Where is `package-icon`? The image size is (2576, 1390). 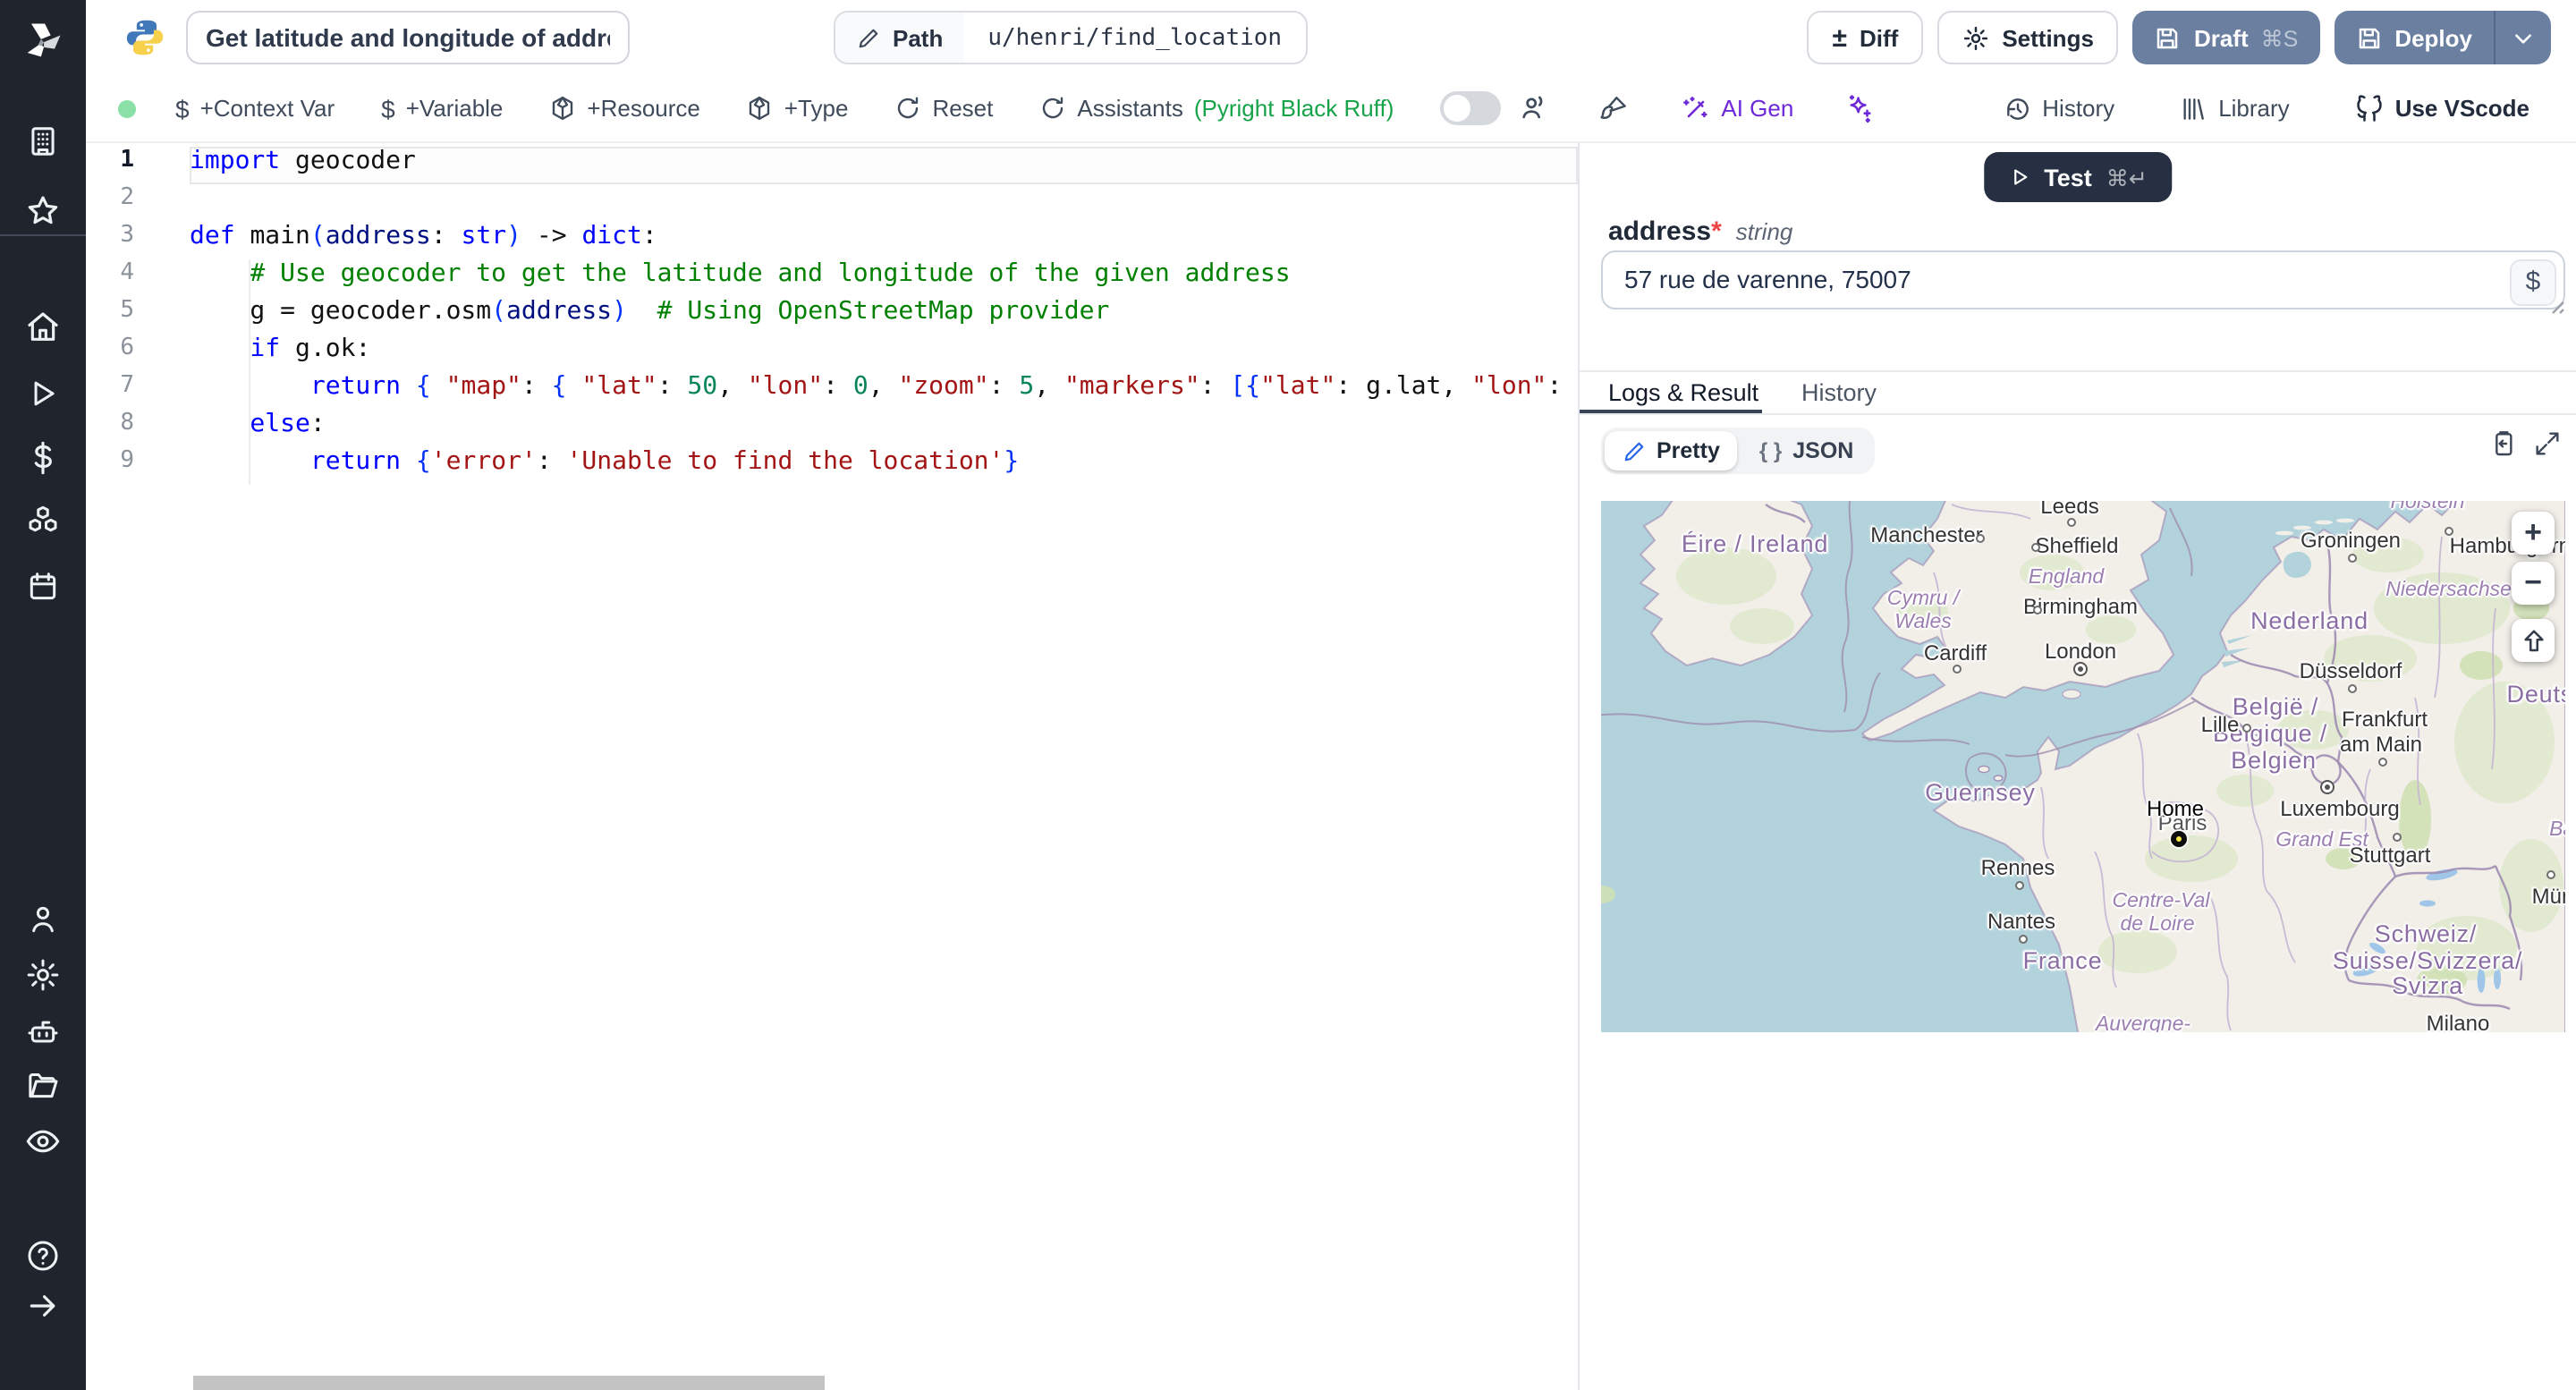
package-icon is located at coordinates (562, 108).